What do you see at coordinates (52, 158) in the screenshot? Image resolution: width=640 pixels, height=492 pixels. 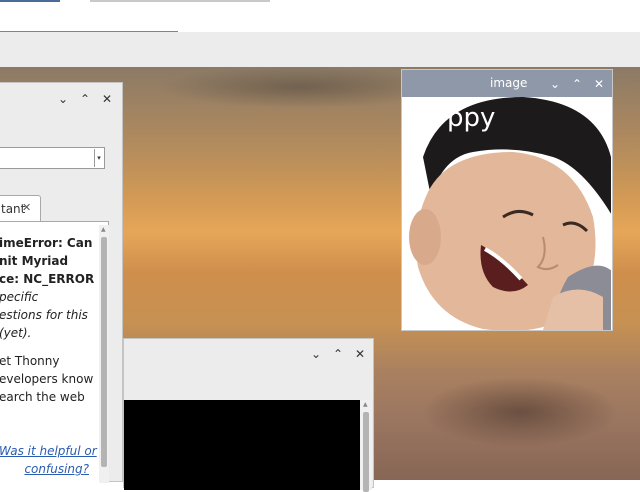 I see `dropdown-select: ▾` at bounding box center [52, 158].